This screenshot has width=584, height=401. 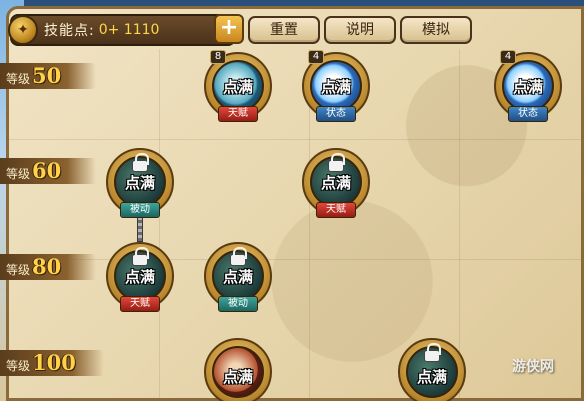 I want to click on skill-connector, so click(x=140, y=229).